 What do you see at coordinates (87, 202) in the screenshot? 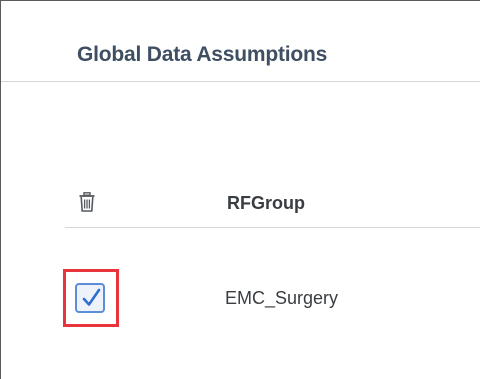
I see `trash-icon` at bounding box center [87, 202].